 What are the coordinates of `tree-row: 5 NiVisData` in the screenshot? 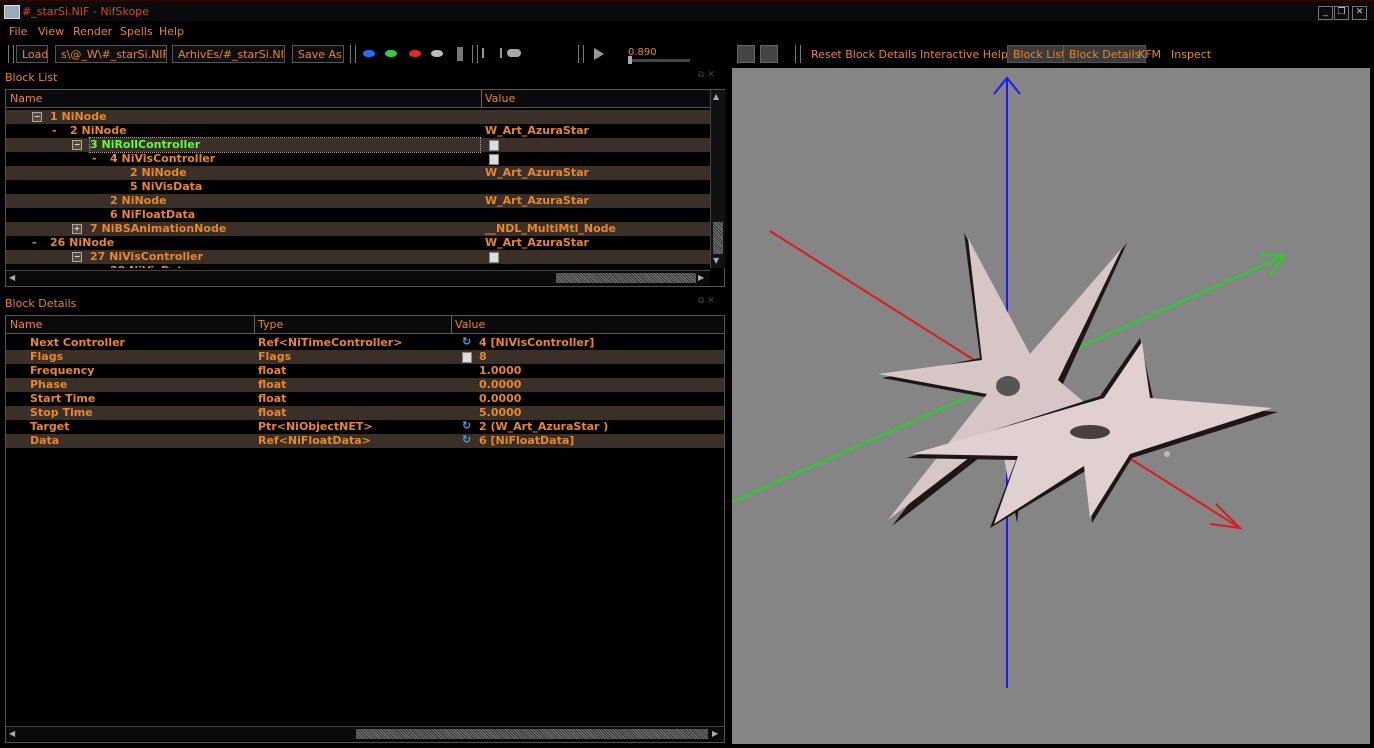 It's located at (358, 187).